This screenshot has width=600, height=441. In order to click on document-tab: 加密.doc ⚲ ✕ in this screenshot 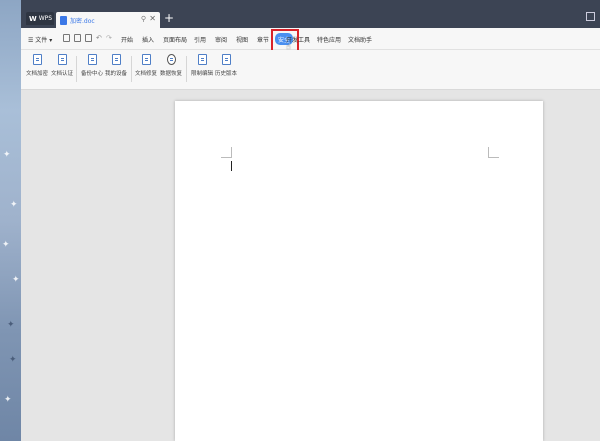, I will do `click(108, 20)`.